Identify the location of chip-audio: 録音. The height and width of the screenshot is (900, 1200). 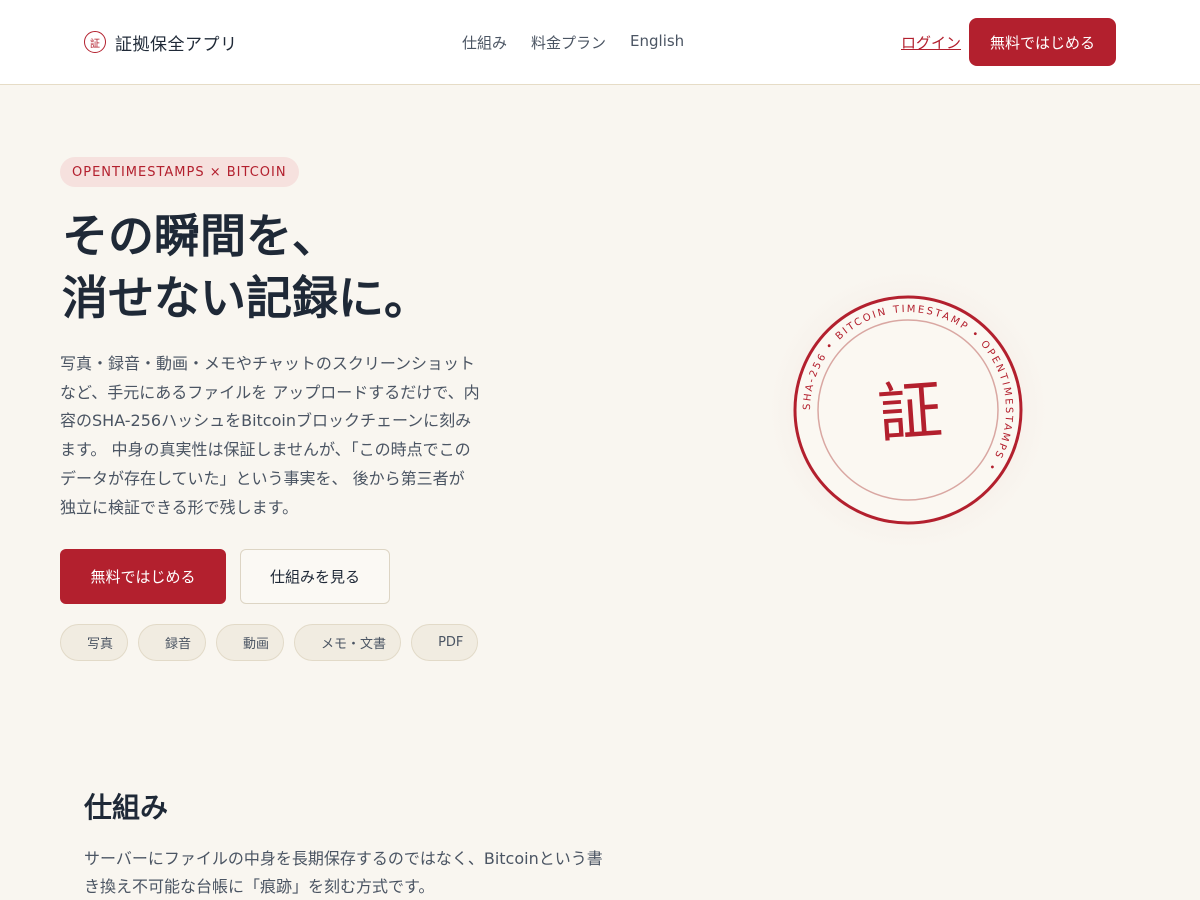
(172, 642).